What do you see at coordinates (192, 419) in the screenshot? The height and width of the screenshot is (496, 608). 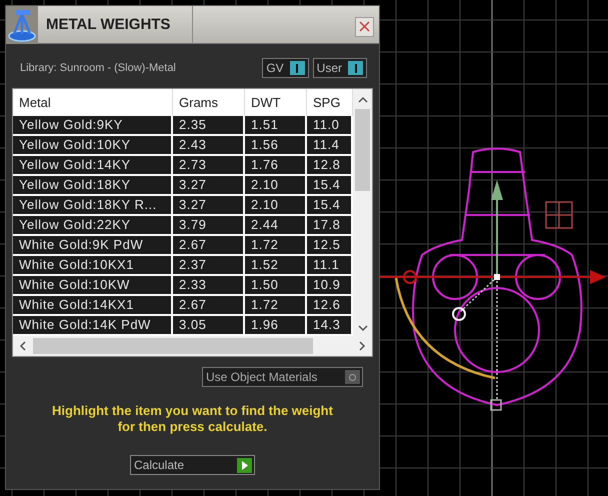 I see `instruction-text: Highlight the item you want to find the weight for then press calculate.` at bounding box center [192, 419].